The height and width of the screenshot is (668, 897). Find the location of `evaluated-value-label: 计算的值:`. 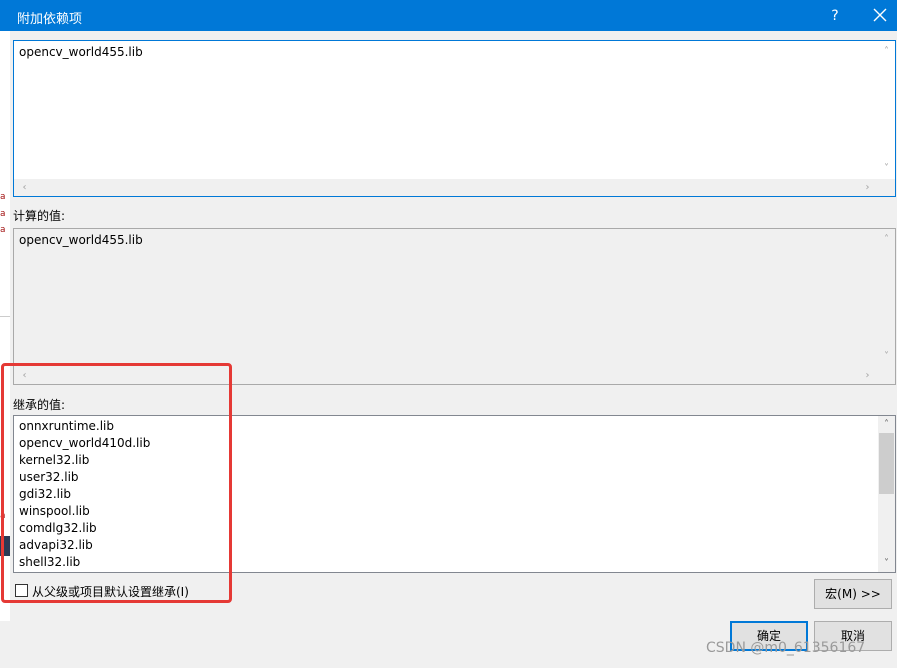

evaluated-value-label: 计算的值: is located at coordinates (39, 216).